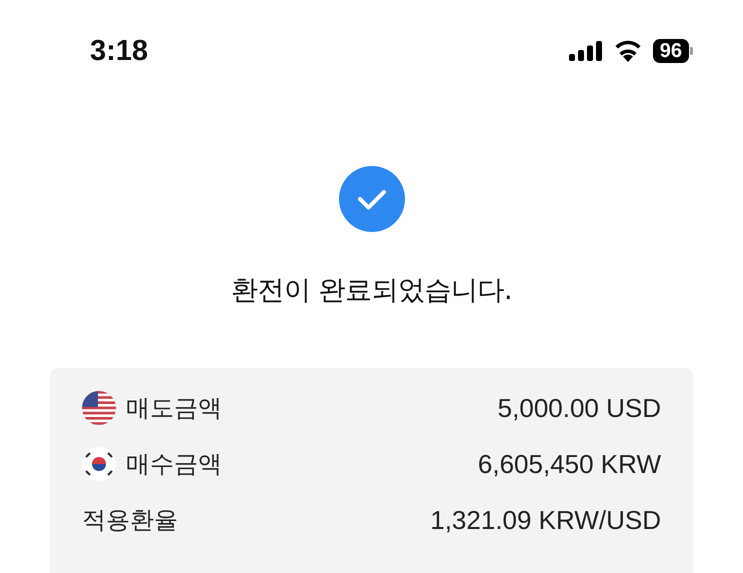 The image size is (743, 573). I want to click on detail-label: 매도금액, so click(174, 408).